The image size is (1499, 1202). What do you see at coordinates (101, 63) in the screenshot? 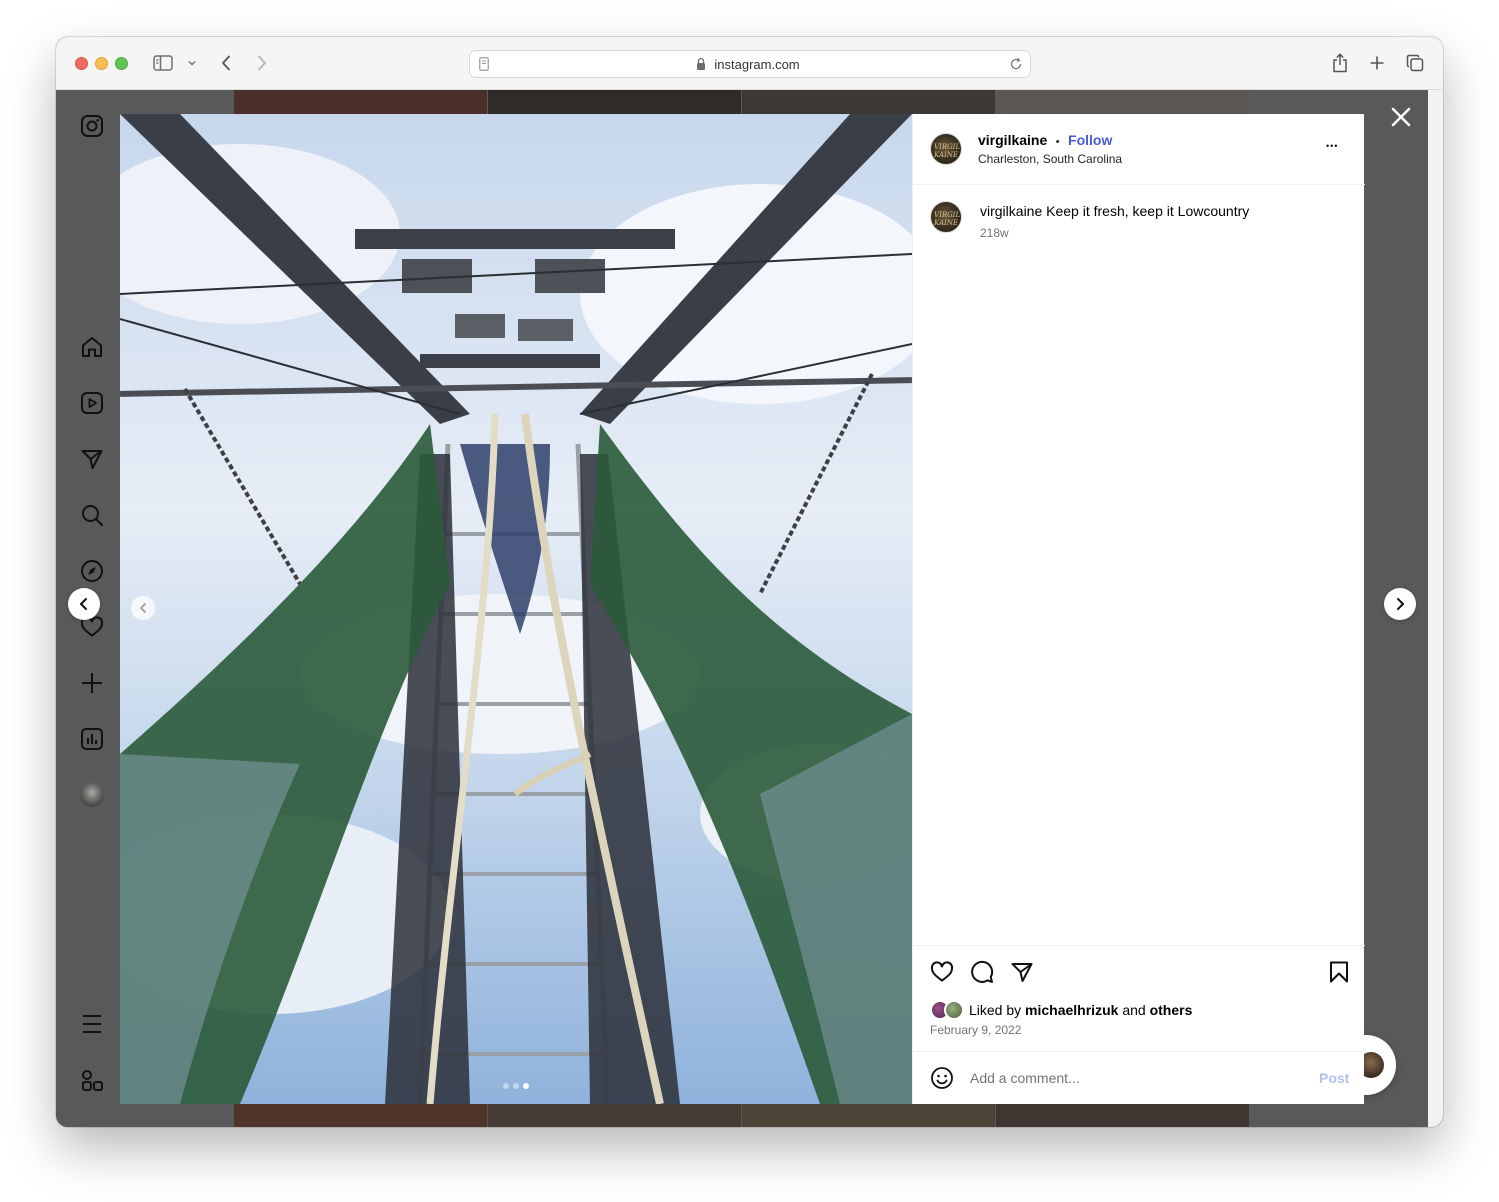
I see `minimize-window-button` at bounding box center [101, 63].